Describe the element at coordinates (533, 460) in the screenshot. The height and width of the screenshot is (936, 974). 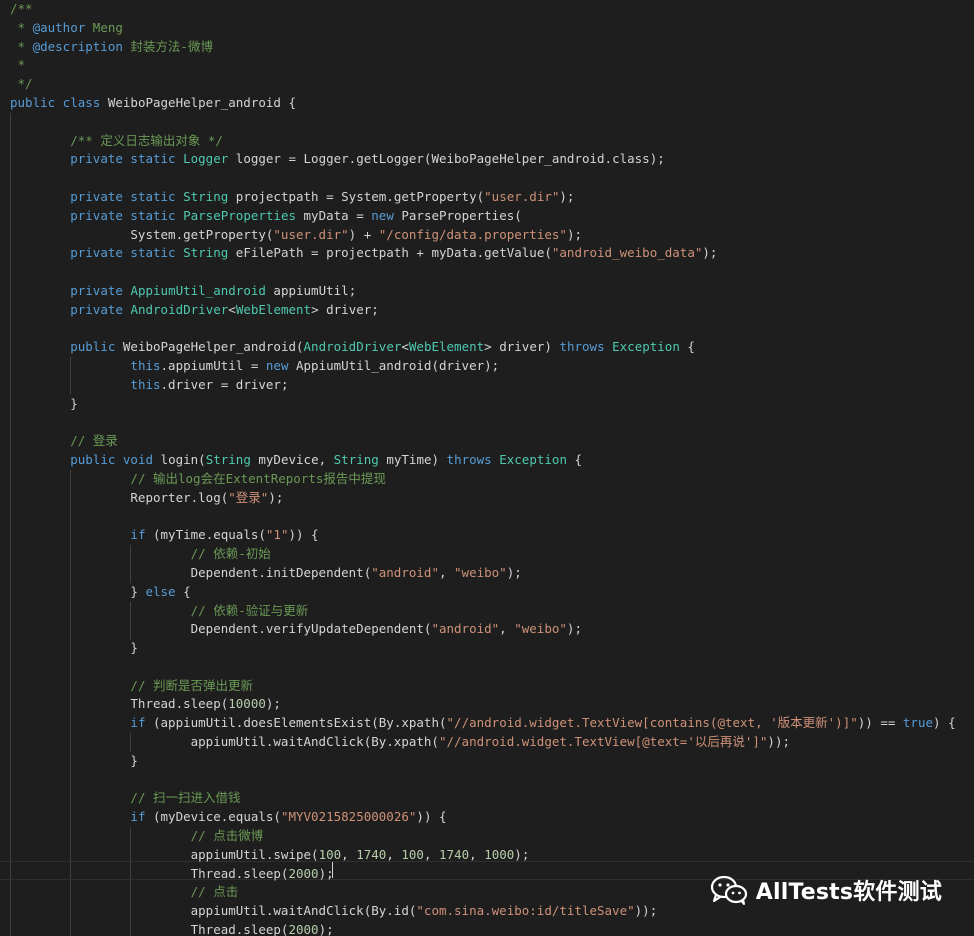
I see `code-token: Exception` at that location.